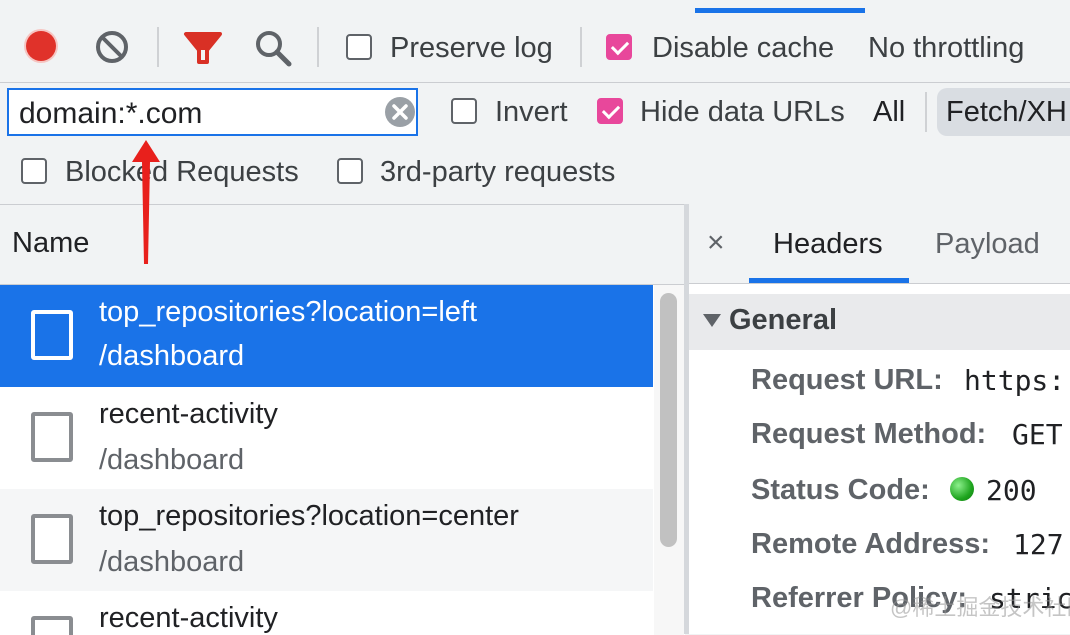  Describe the element at coordinates (309, 516) in the screenshot. I see `request-name: top_repositories?location=center` at that location.